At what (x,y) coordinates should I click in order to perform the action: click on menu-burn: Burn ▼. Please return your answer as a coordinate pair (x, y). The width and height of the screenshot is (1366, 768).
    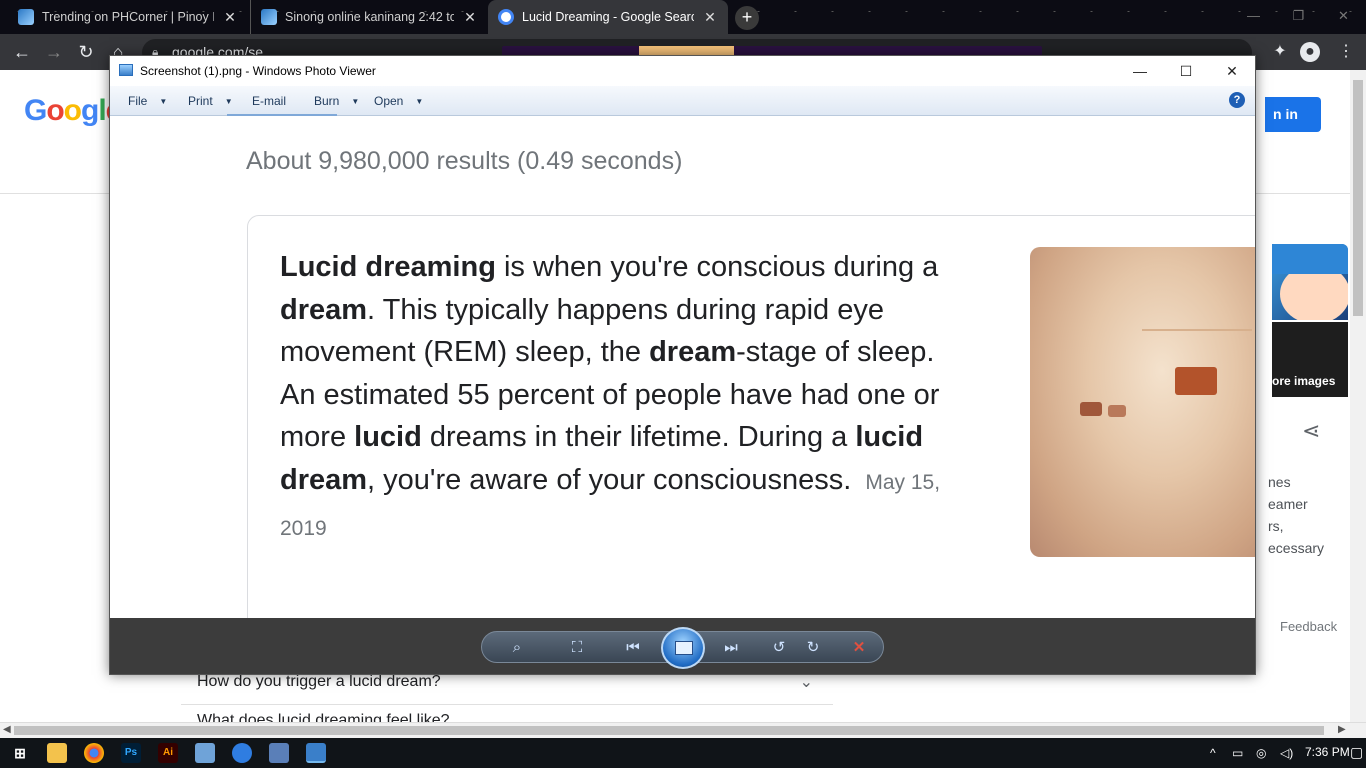
    Looking at the image, I should click on (336, 101).